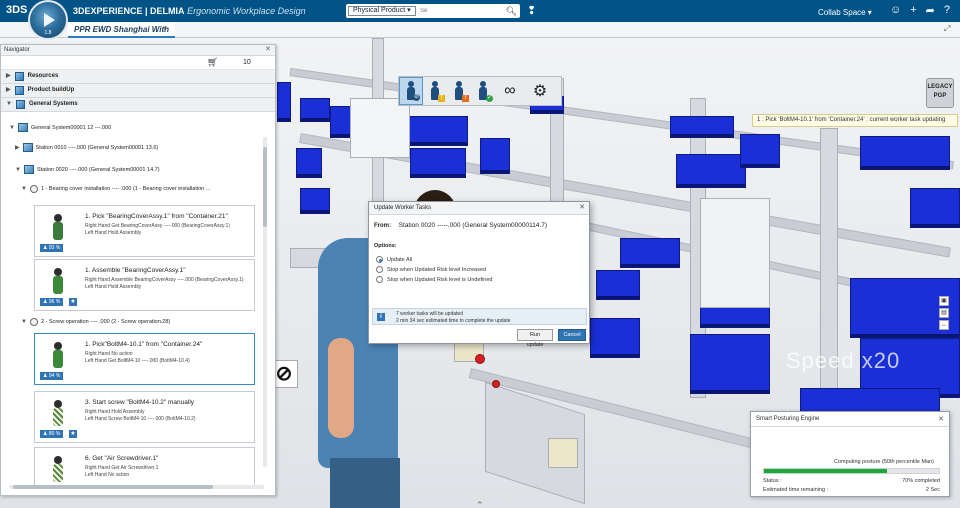  What do you see at coordinates (435, 91) in the screenshot?
I see `worker-warning-button: !` at bounding box center [435, 91].